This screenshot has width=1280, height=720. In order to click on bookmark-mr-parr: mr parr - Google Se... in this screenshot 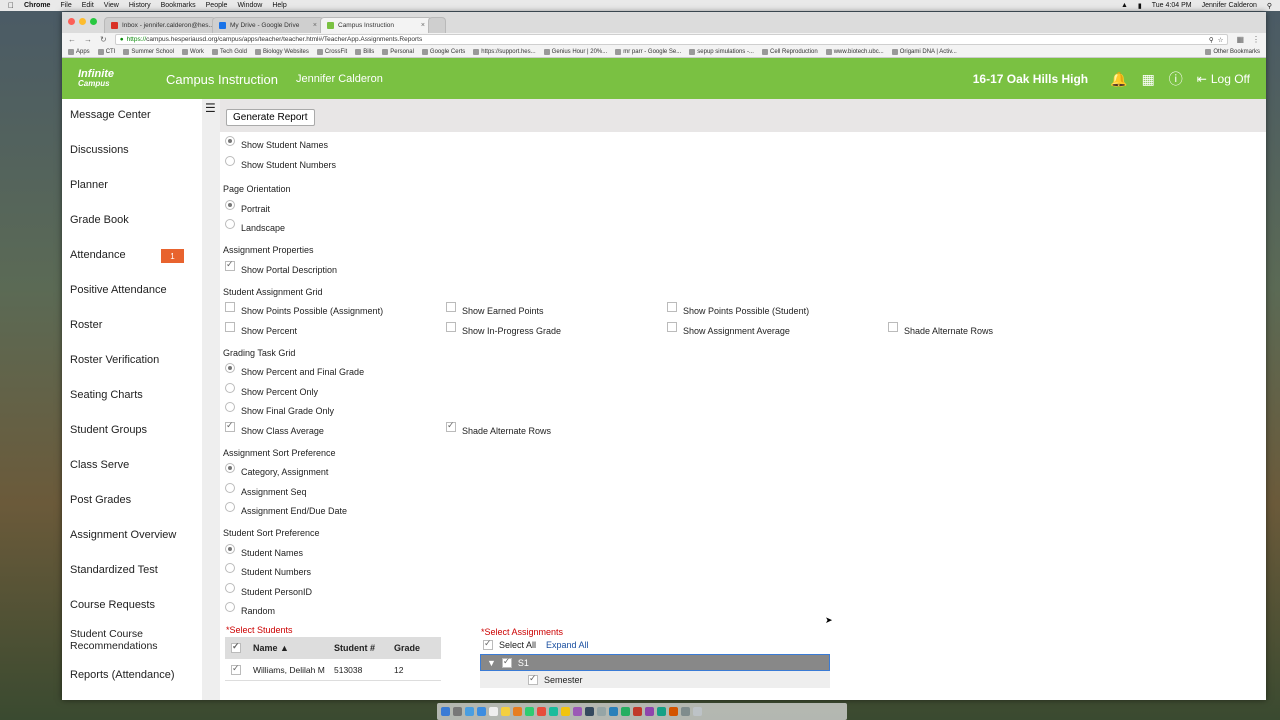, I will do `click(648, 51)`.